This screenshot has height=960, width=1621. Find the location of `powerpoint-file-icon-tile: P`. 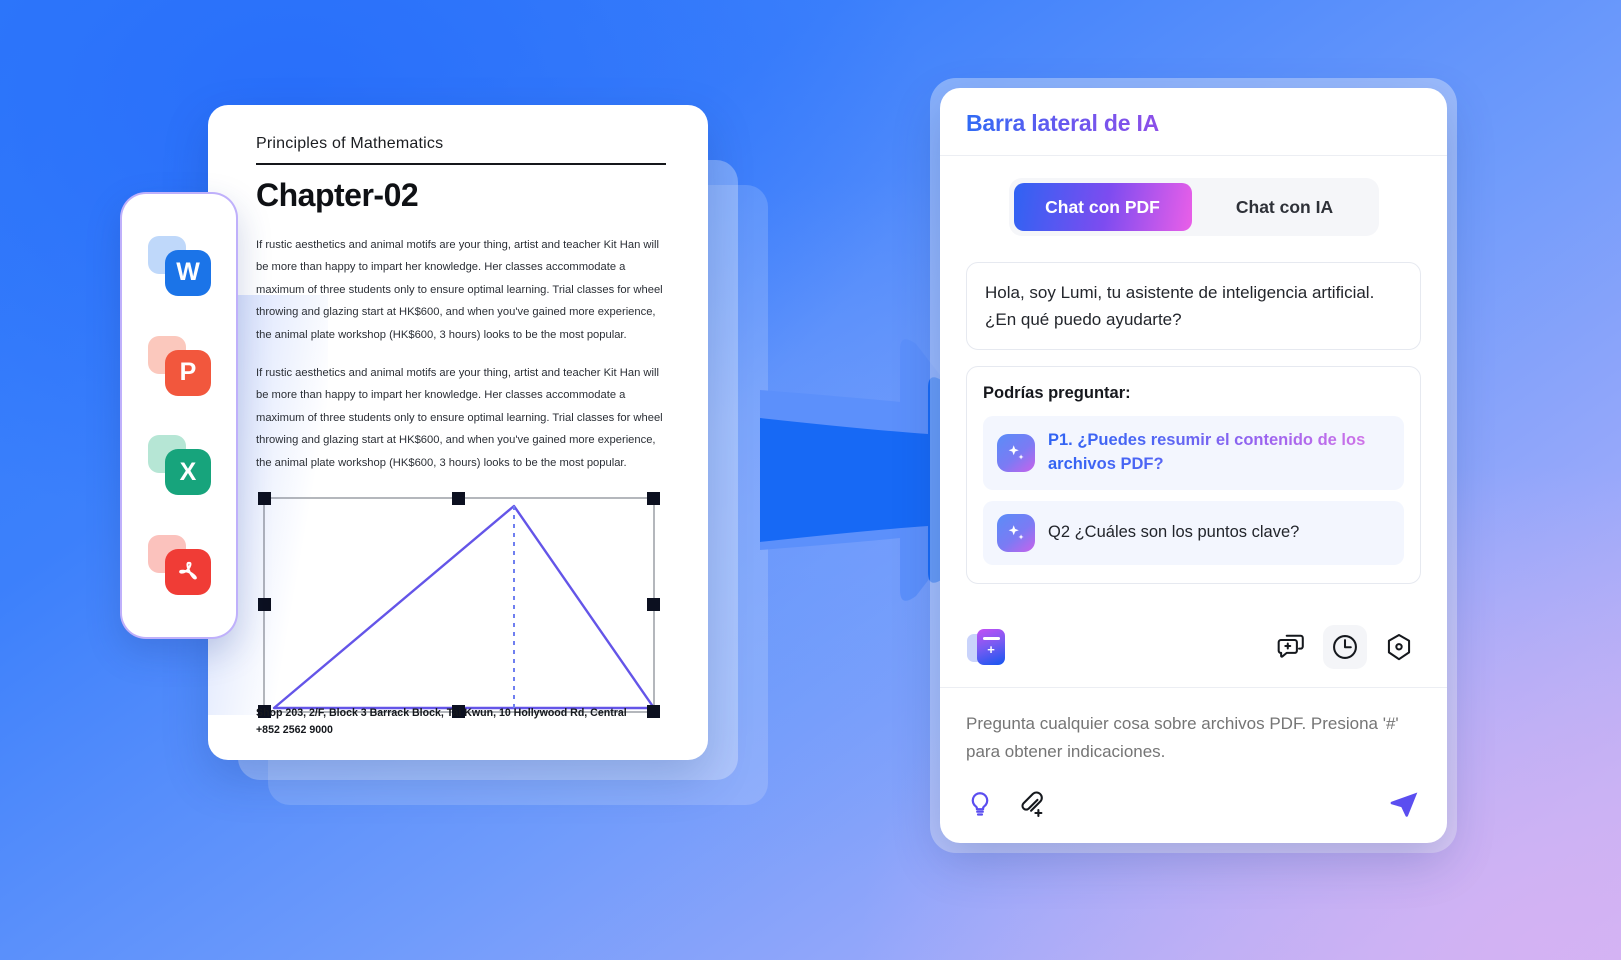

powerpoint-file-icon-tile: P is located at coordinates (188, 372).